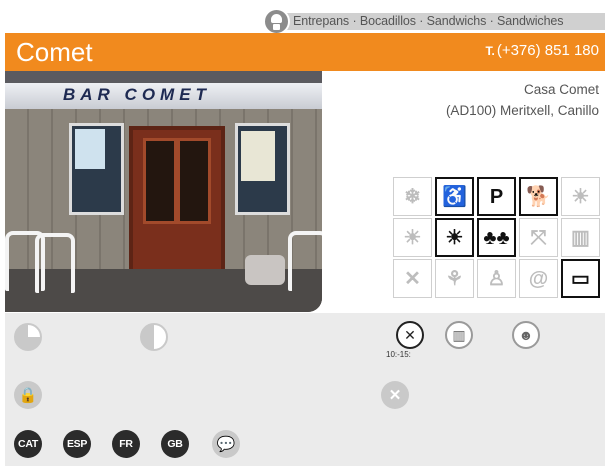 This screenshot has width=605, height=466. I want to click on language-esp-button: ESP, so click(77, 444).